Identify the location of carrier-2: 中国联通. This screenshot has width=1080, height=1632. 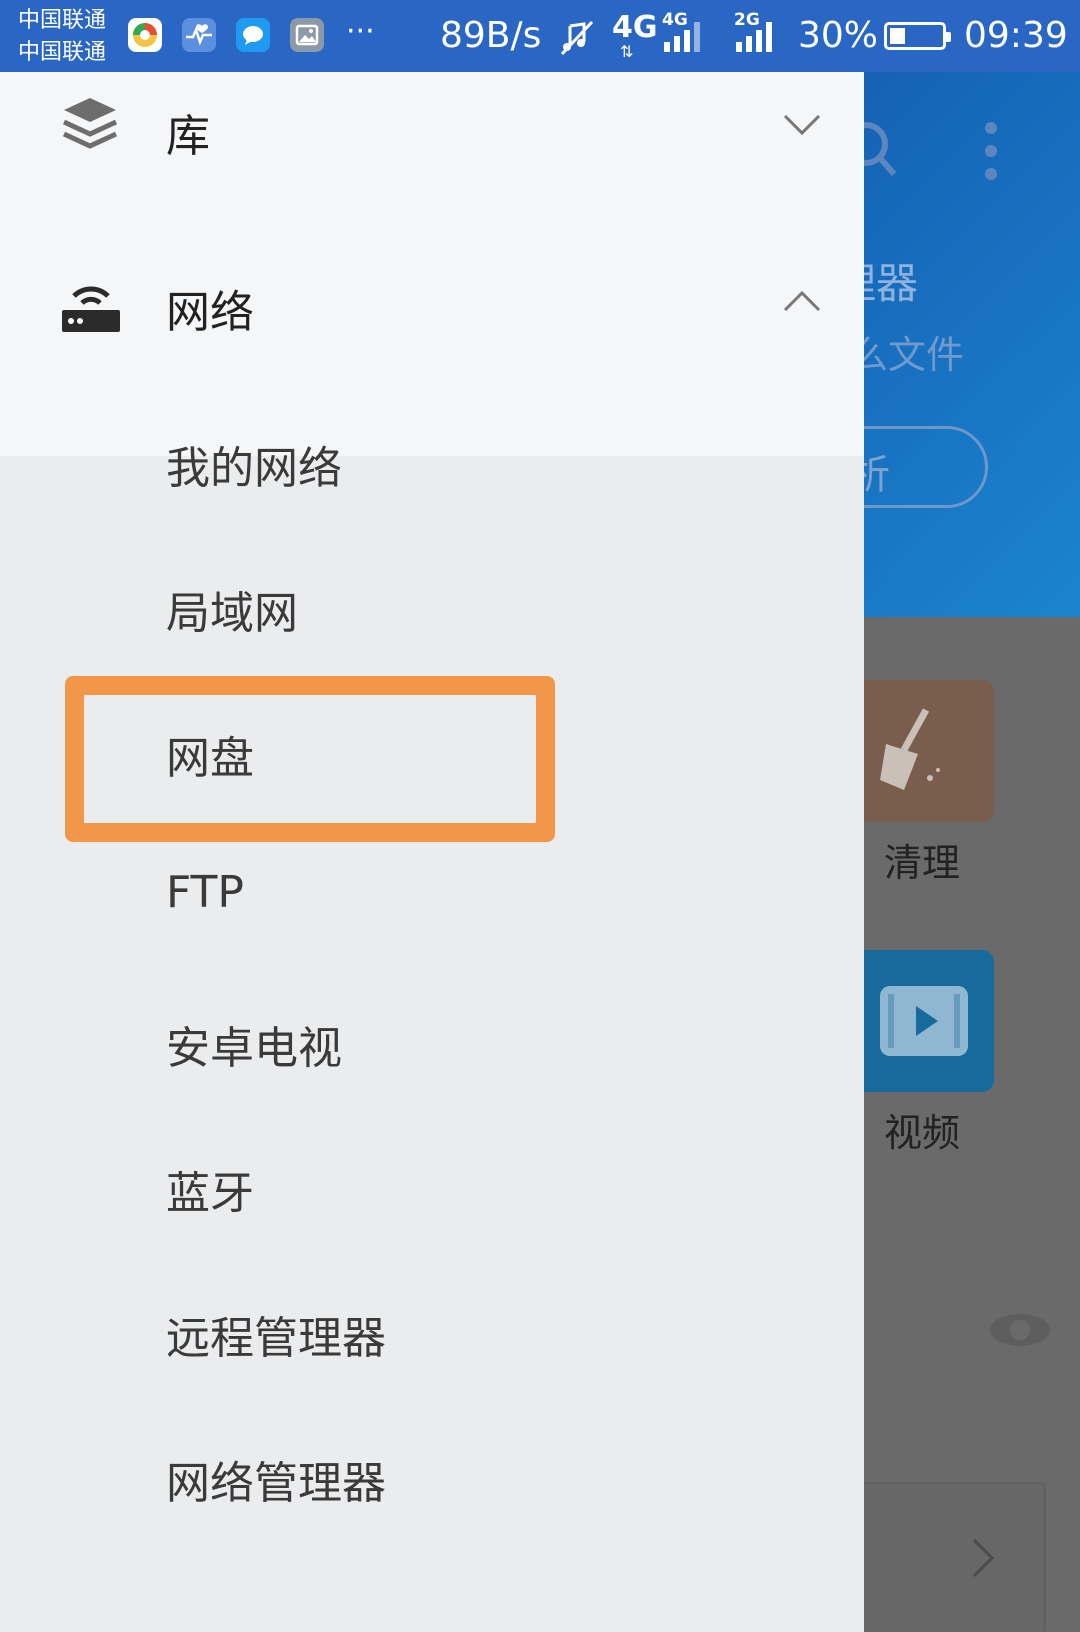
(62, 52).